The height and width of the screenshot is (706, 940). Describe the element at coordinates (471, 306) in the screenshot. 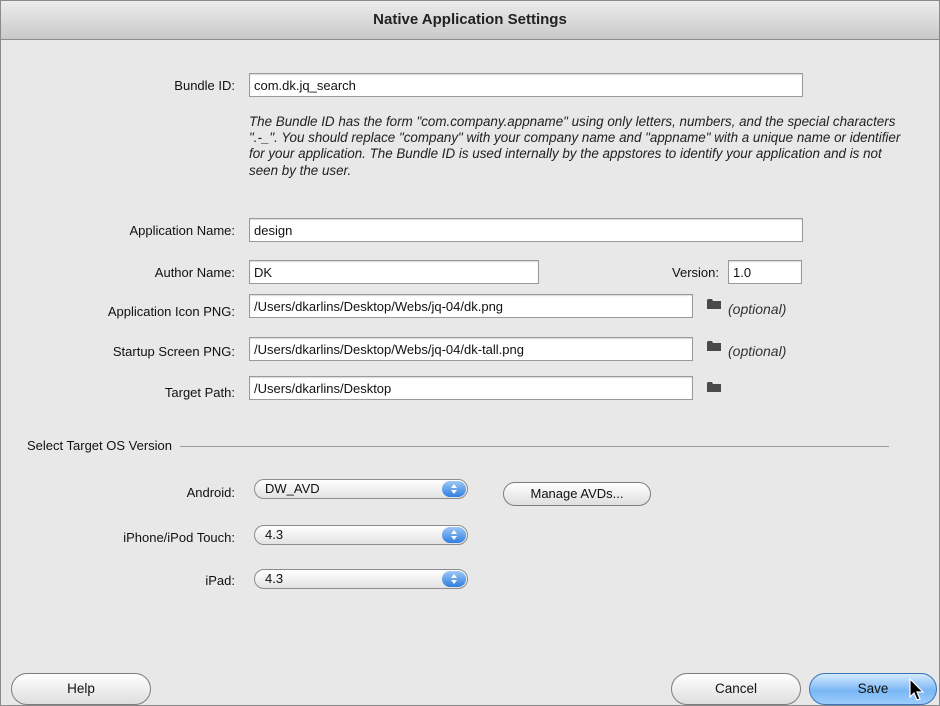

I see `app-icon-path-field` at that location.